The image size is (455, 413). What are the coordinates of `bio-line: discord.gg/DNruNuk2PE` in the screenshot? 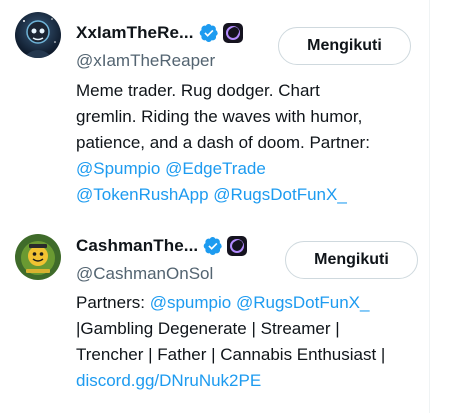 It's located at (246, 381).